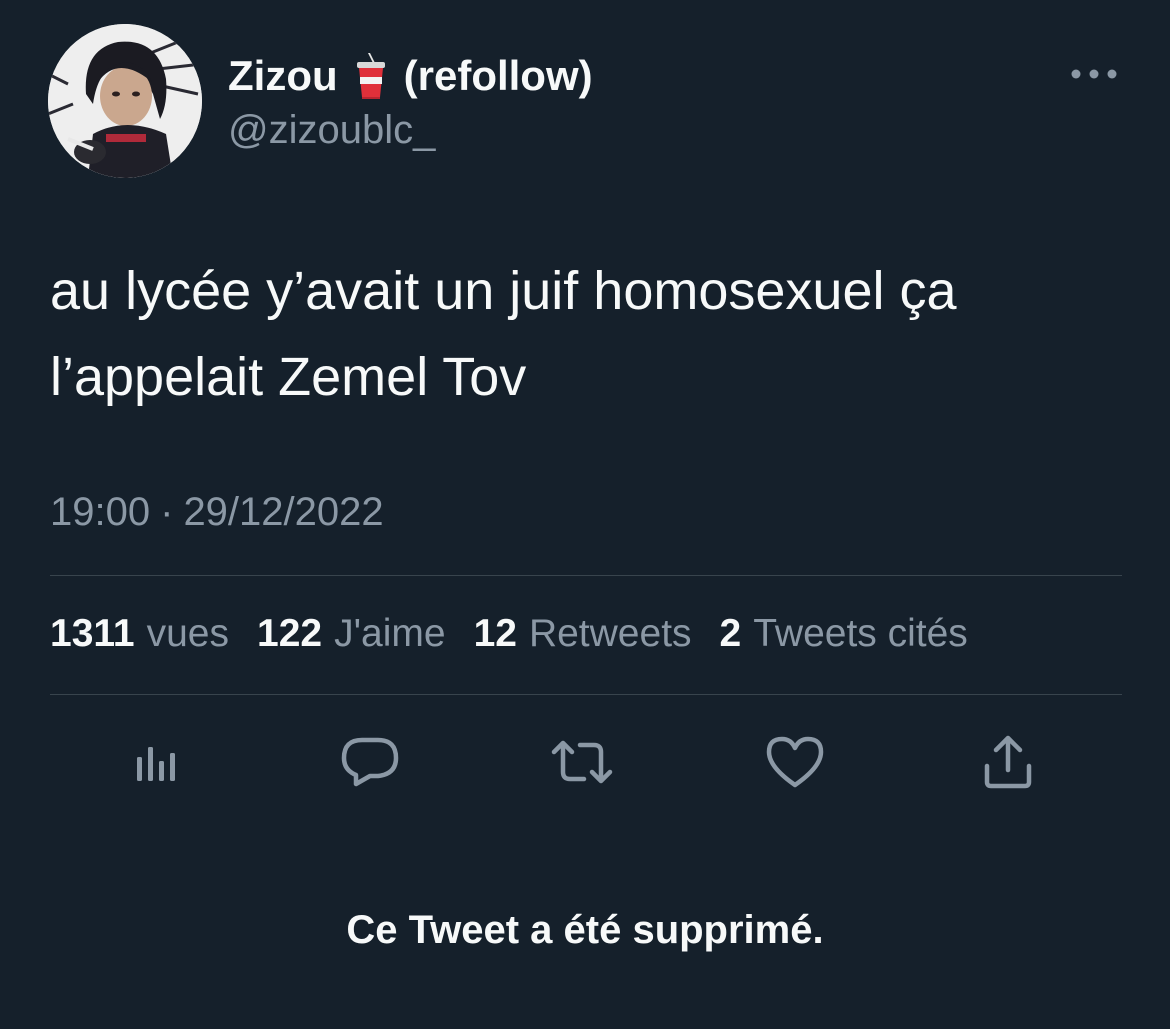  I want to click on tweet-date: 29/12/2022, so click(283, 512).